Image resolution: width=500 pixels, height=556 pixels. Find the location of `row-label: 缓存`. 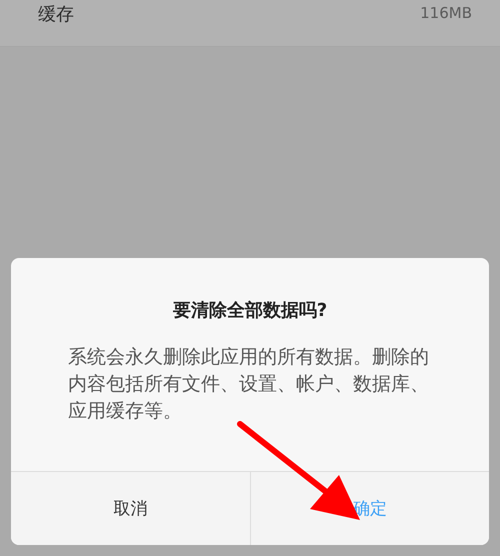

row-label: 缓存 is located at coordinates (56, 14).